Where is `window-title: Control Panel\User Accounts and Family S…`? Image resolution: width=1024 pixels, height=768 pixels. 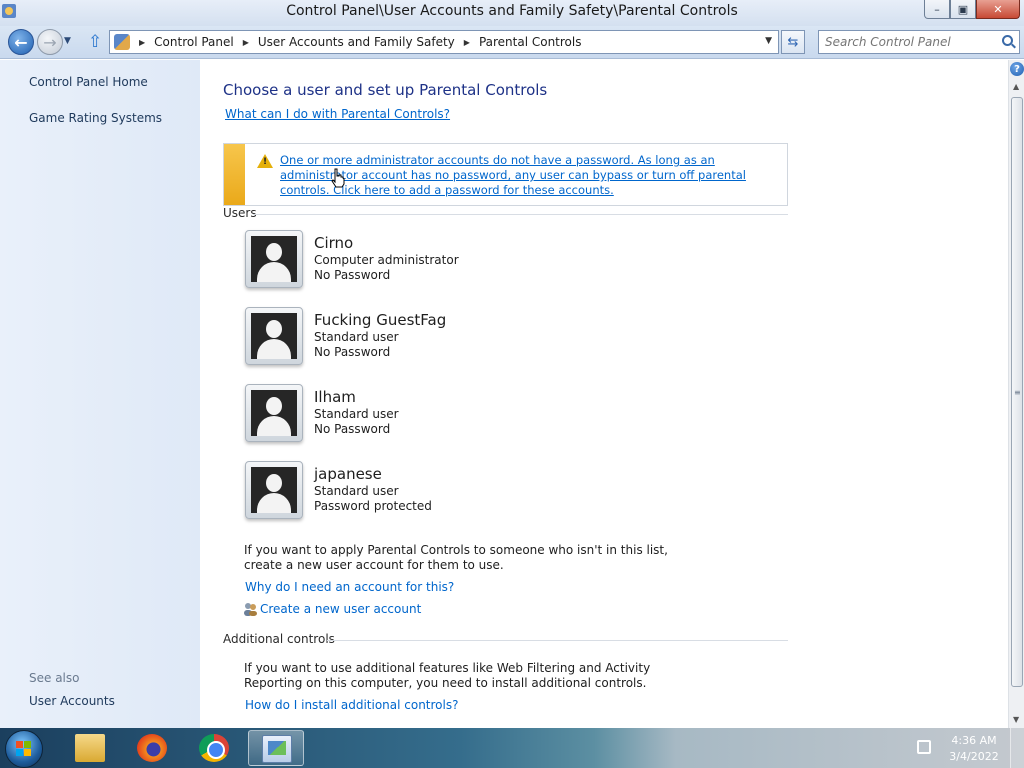 window-title: Control Panel\User Accounts and Family S… is located at coordinates (512, 11).